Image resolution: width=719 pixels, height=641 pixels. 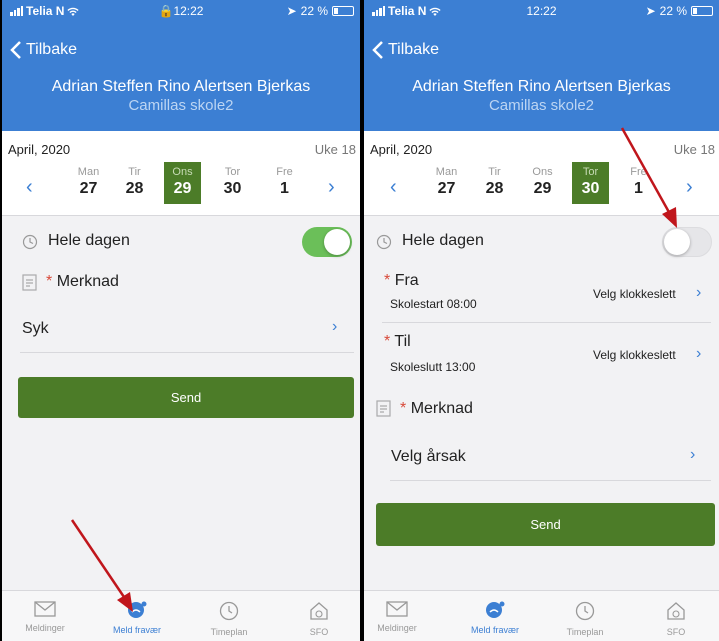 I want to click on from-label-text: Fra, so click(x=406, y=280).